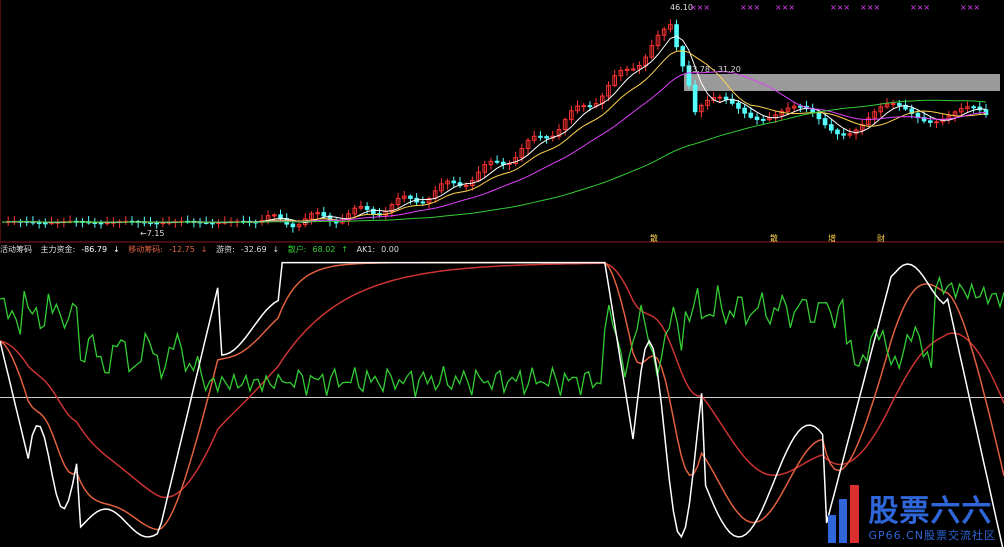 This screenshot has width=1004, height=547. Describe the element at coordinates (832, 238) in the screenshot. I see `event-marker: 增` at that location.